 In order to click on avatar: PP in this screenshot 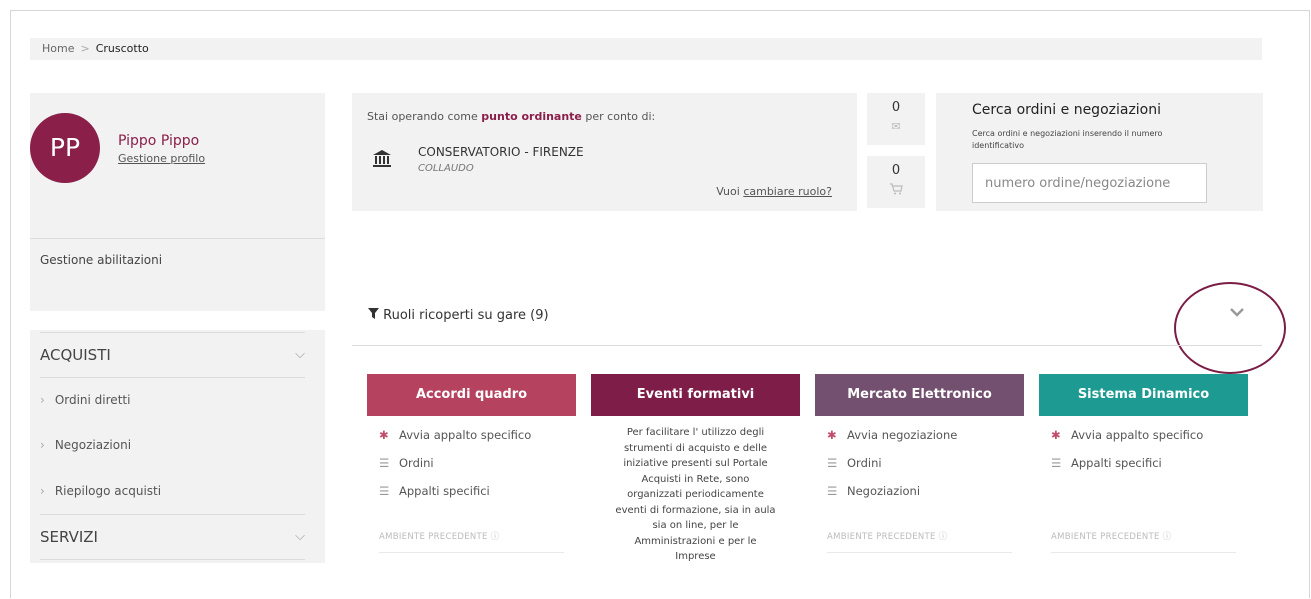, I will do `click(65, 148)`.